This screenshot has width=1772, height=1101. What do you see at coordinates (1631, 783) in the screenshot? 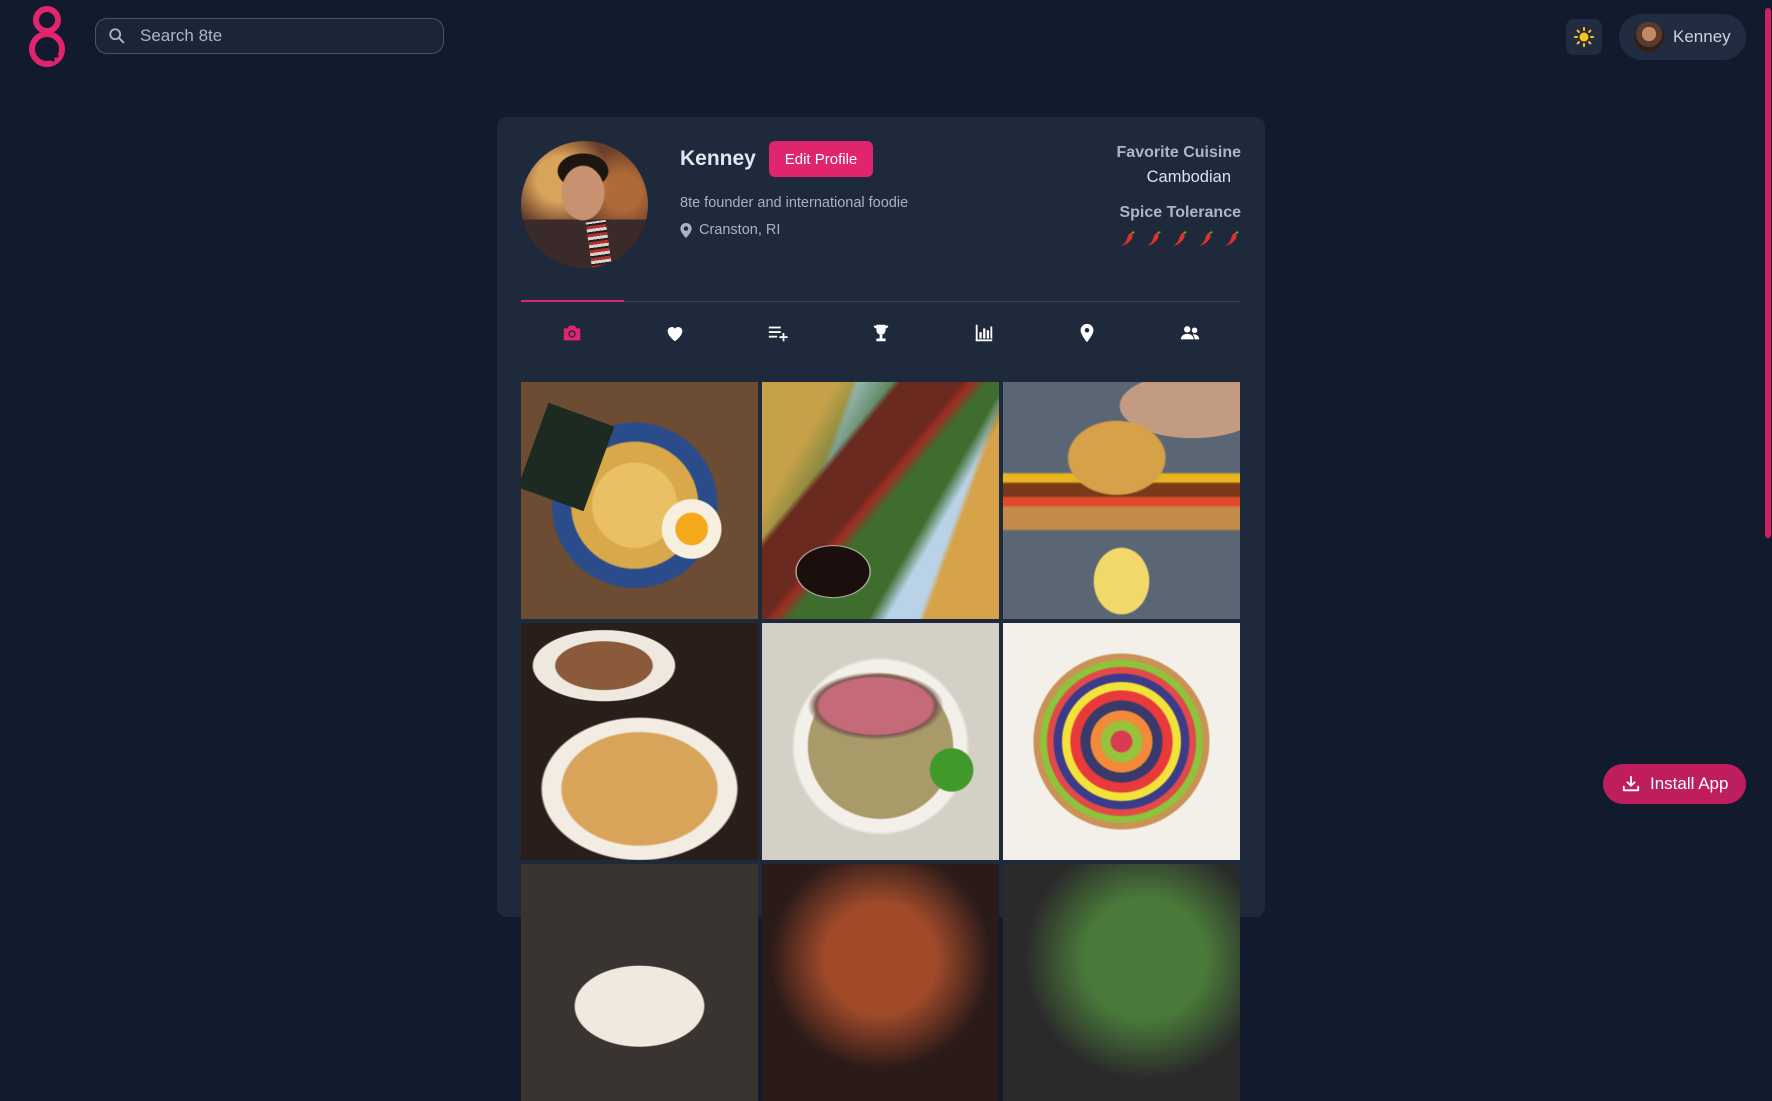
I see `download-icon` at bounding box center [1631, 783].